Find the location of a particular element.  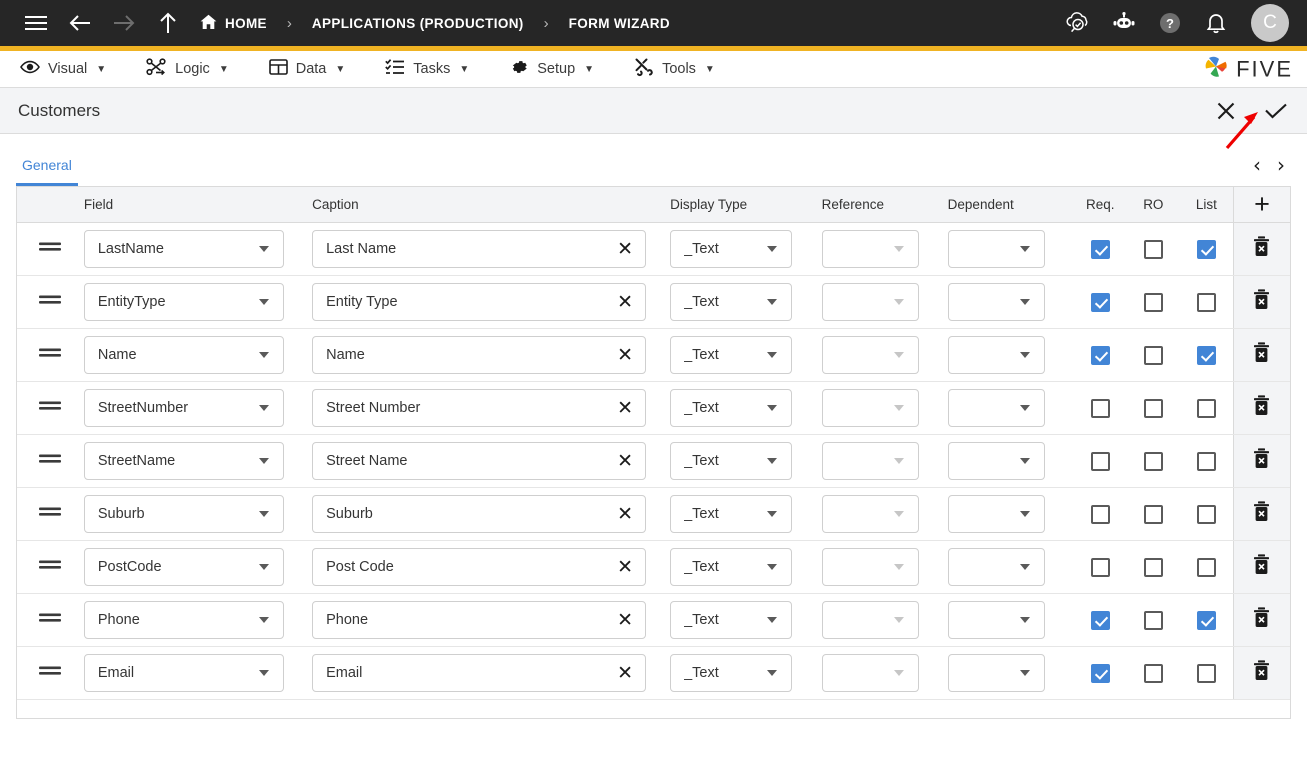

caption-input: Phone ✕ is located at coordinates (479, 620).